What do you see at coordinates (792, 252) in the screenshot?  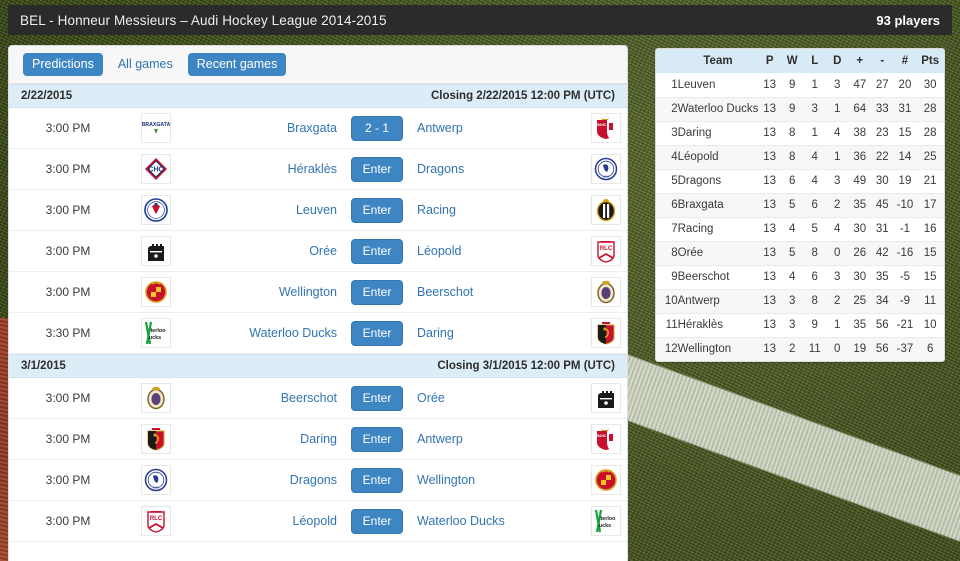 I see `standings-cell-w: 5` at bounding box center [792, 252].